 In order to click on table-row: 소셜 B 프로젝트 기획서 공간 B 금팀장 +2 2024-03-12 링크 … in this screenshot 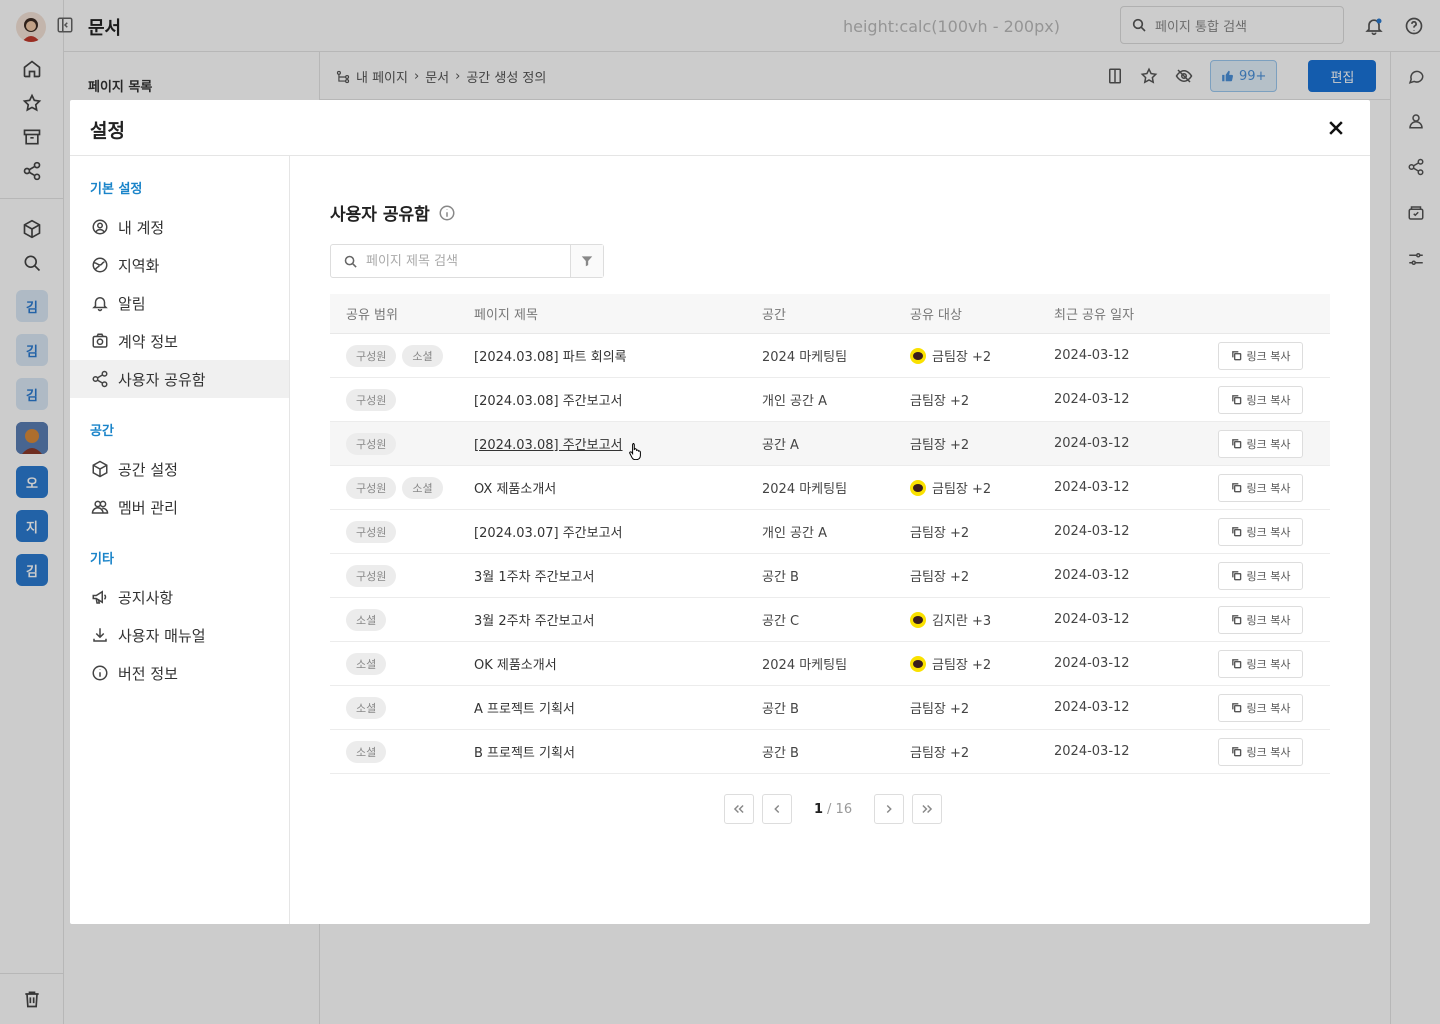, I will do `click(830, 752)`.